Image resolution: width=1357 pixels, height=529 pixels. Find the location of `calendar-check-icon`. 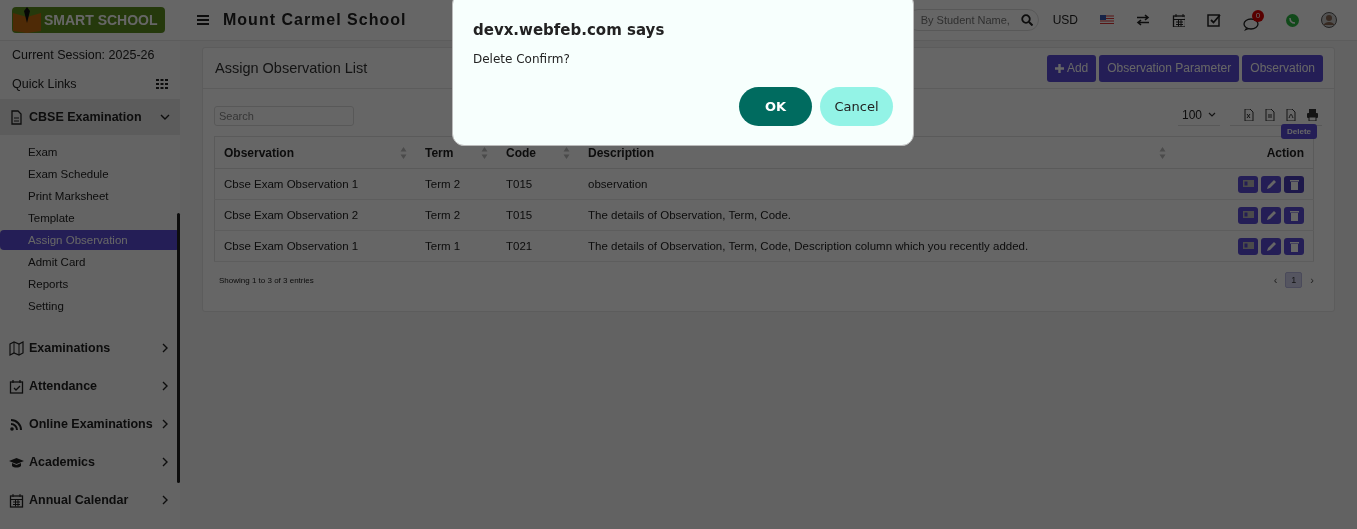

calendar-check-icon is located at coordinates (16, 386).